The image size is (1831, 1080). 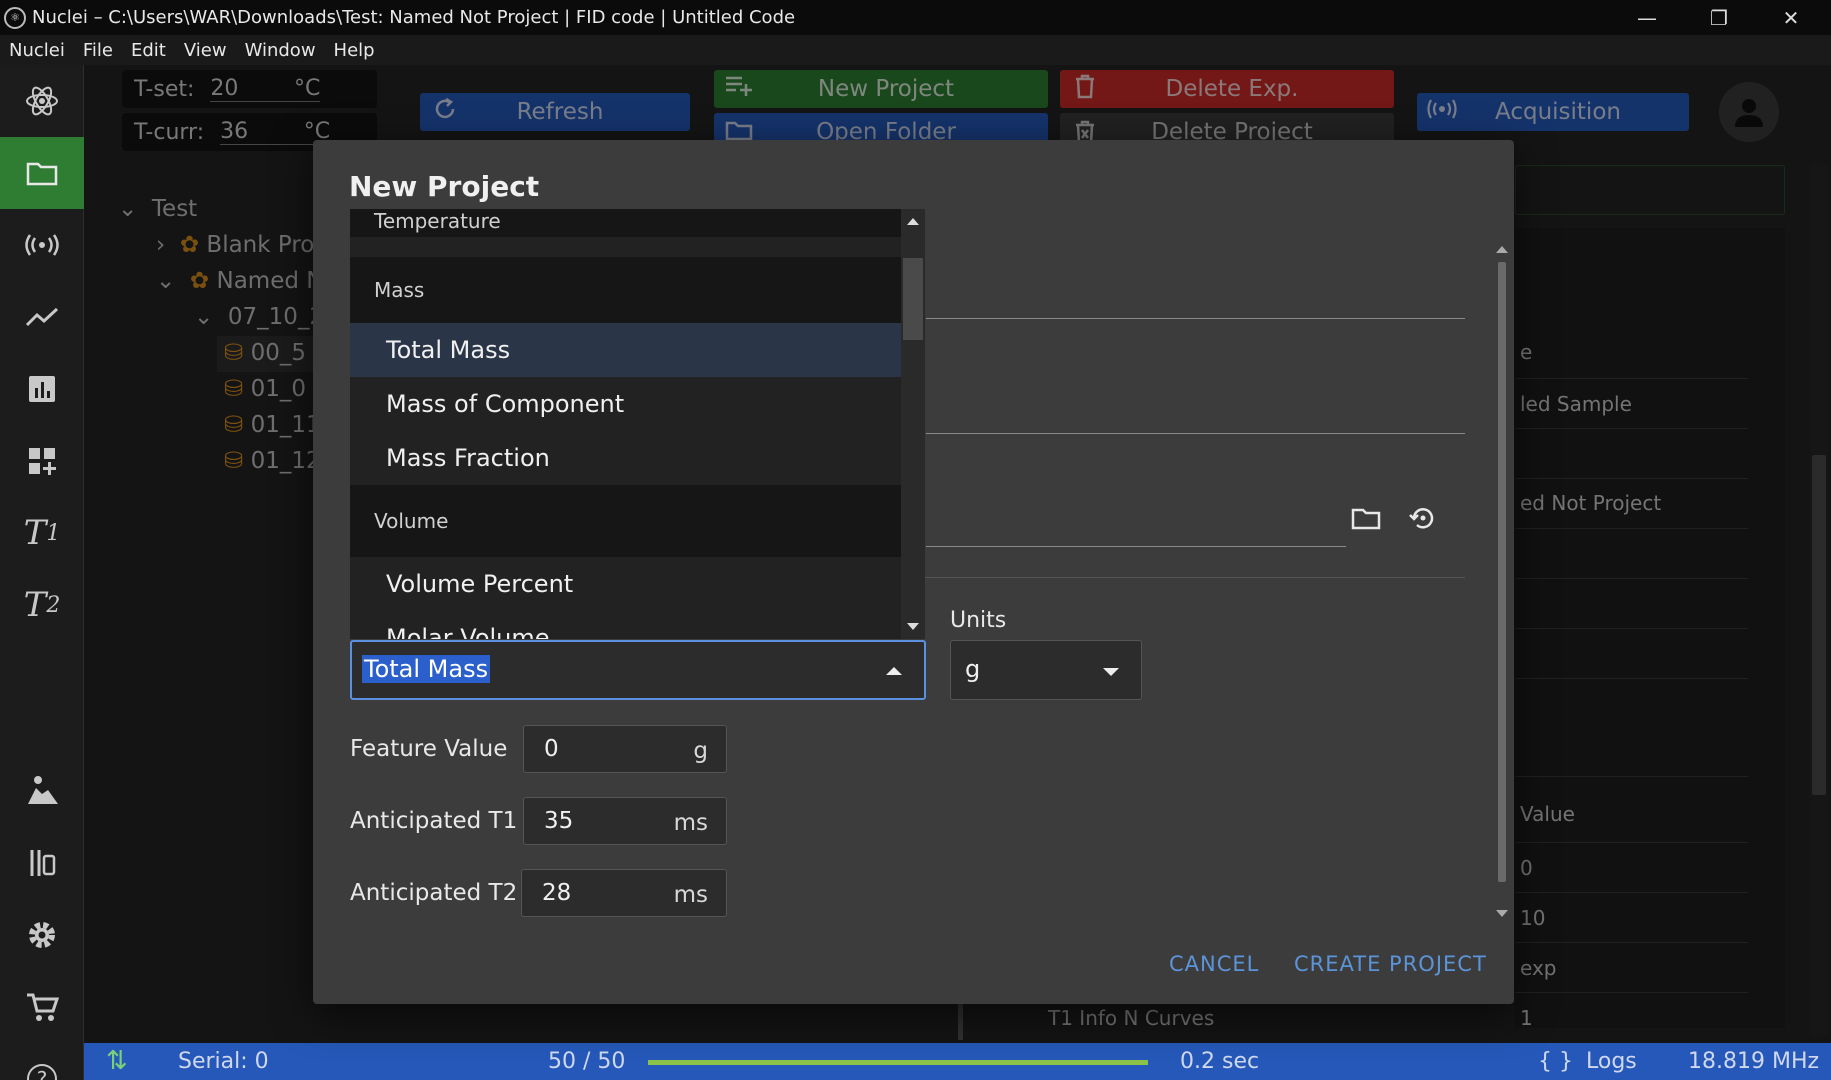 What do you see at coordinates (42, 461) in the screenshot?
I see `dashboard-add-icon` at bounding box center [42, 461].